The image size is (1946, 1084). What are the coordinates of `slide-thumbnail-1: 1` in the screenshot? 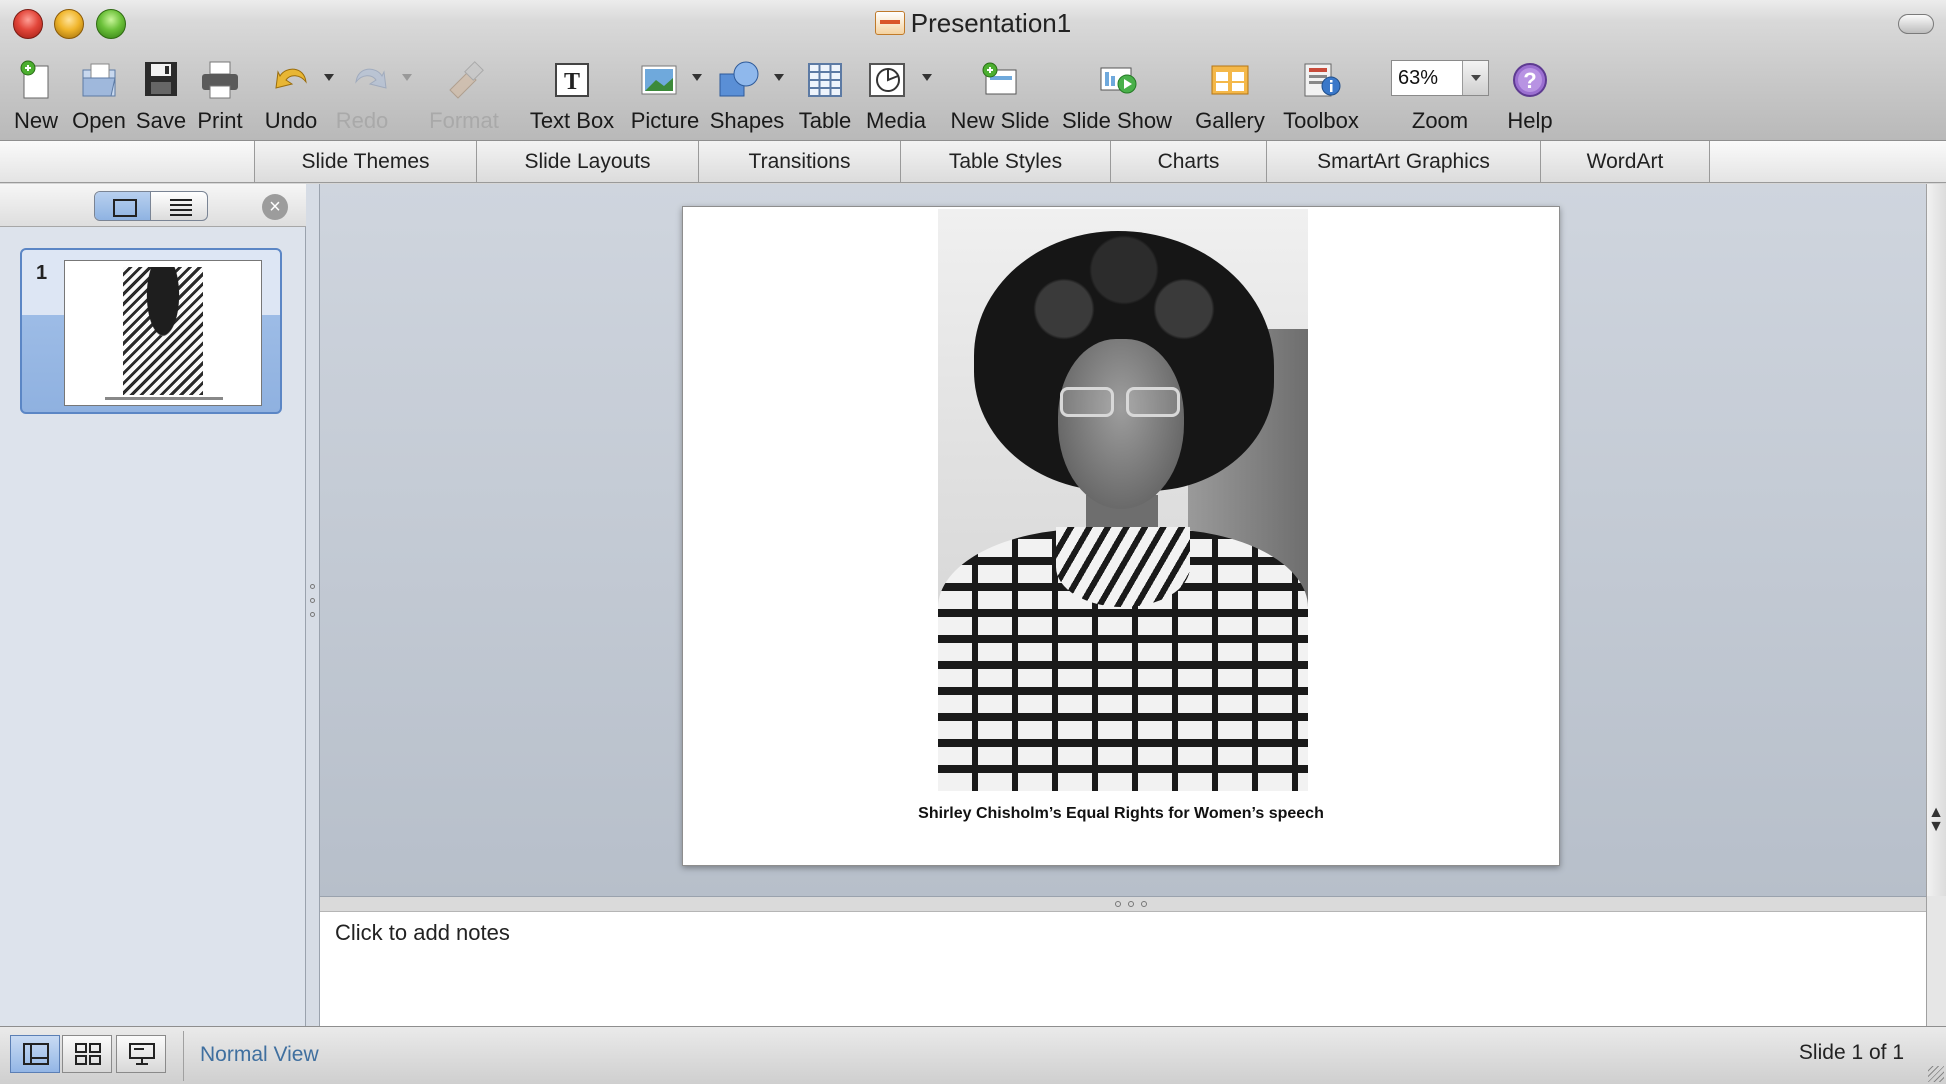 It's located at (151, 331).